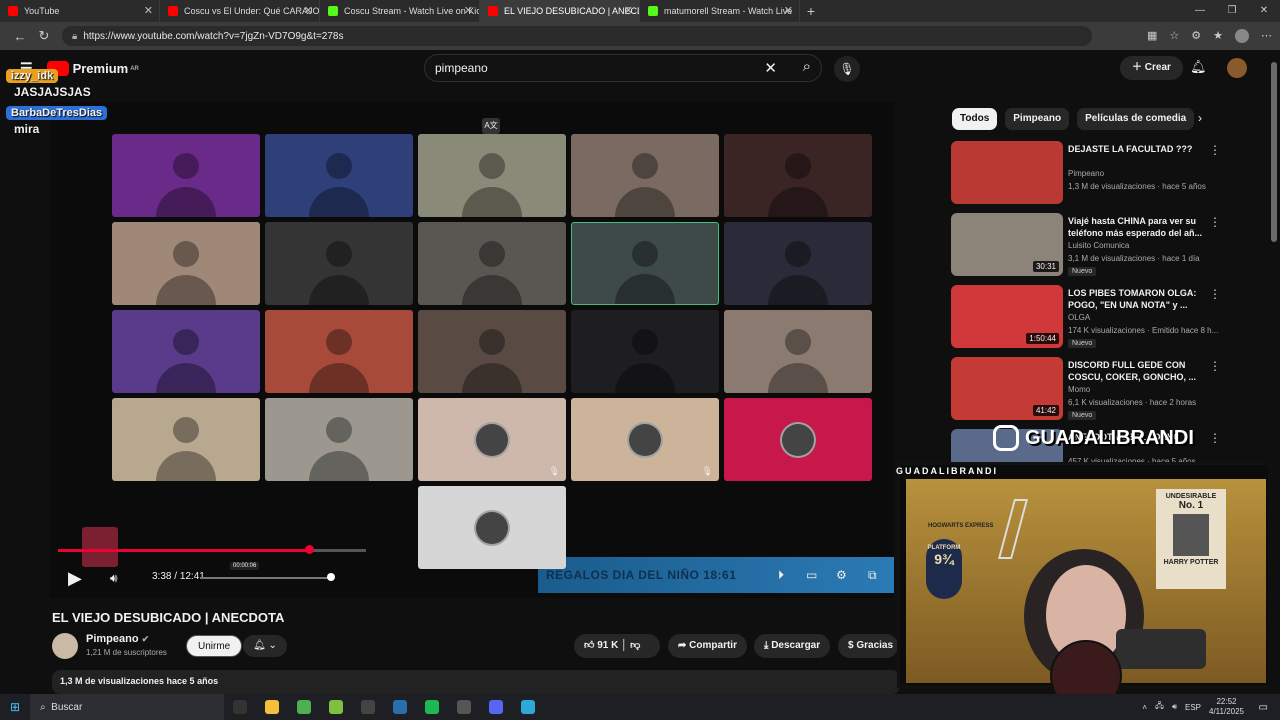 This screenshot has height=720, width=1280. Describe the element at coordinates (75, 578) in the screenshot. I see `play-icon: ▶` at that location.